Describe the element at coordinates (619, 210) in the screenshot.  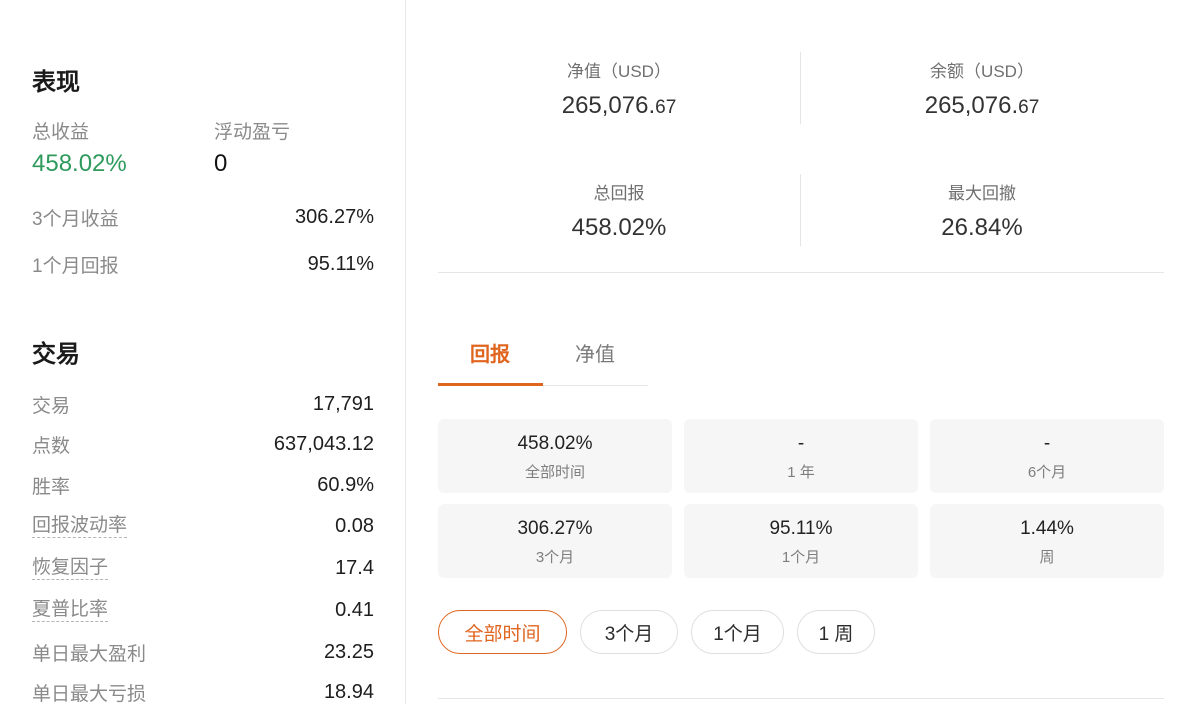
I see `total-return-stat: 总回报 458.02%` at that location.